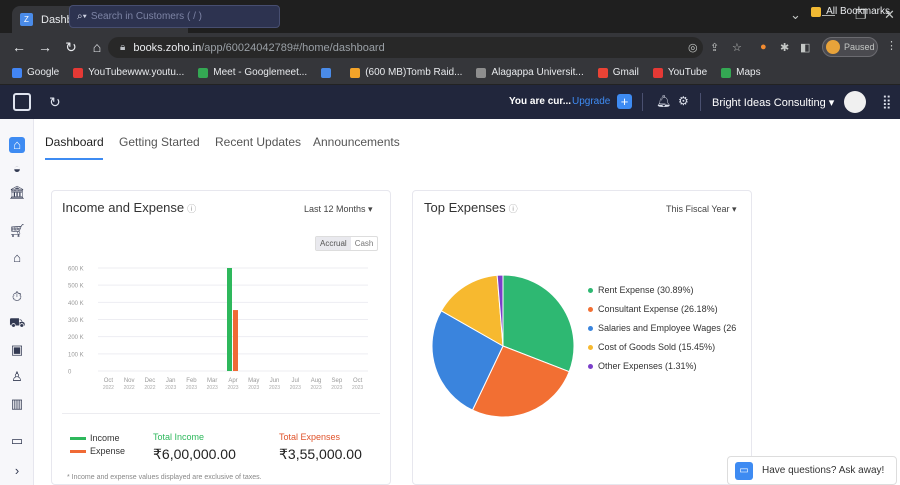 The height and width of the screenshot is (485, 900). What do you see at coordinates (159, 142) in the screenshot?
I see `tab-getting-started: Getting Started` at bounding box center [159, 142].